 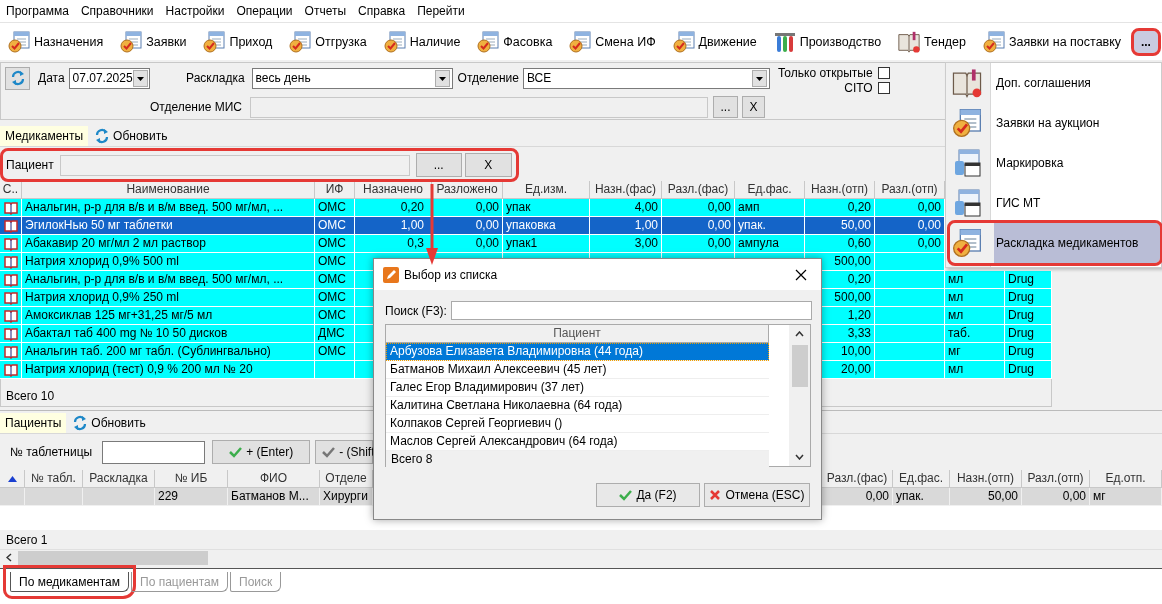 I want to click on field-label: Поиск (F3):, so click(x=416, y=310).